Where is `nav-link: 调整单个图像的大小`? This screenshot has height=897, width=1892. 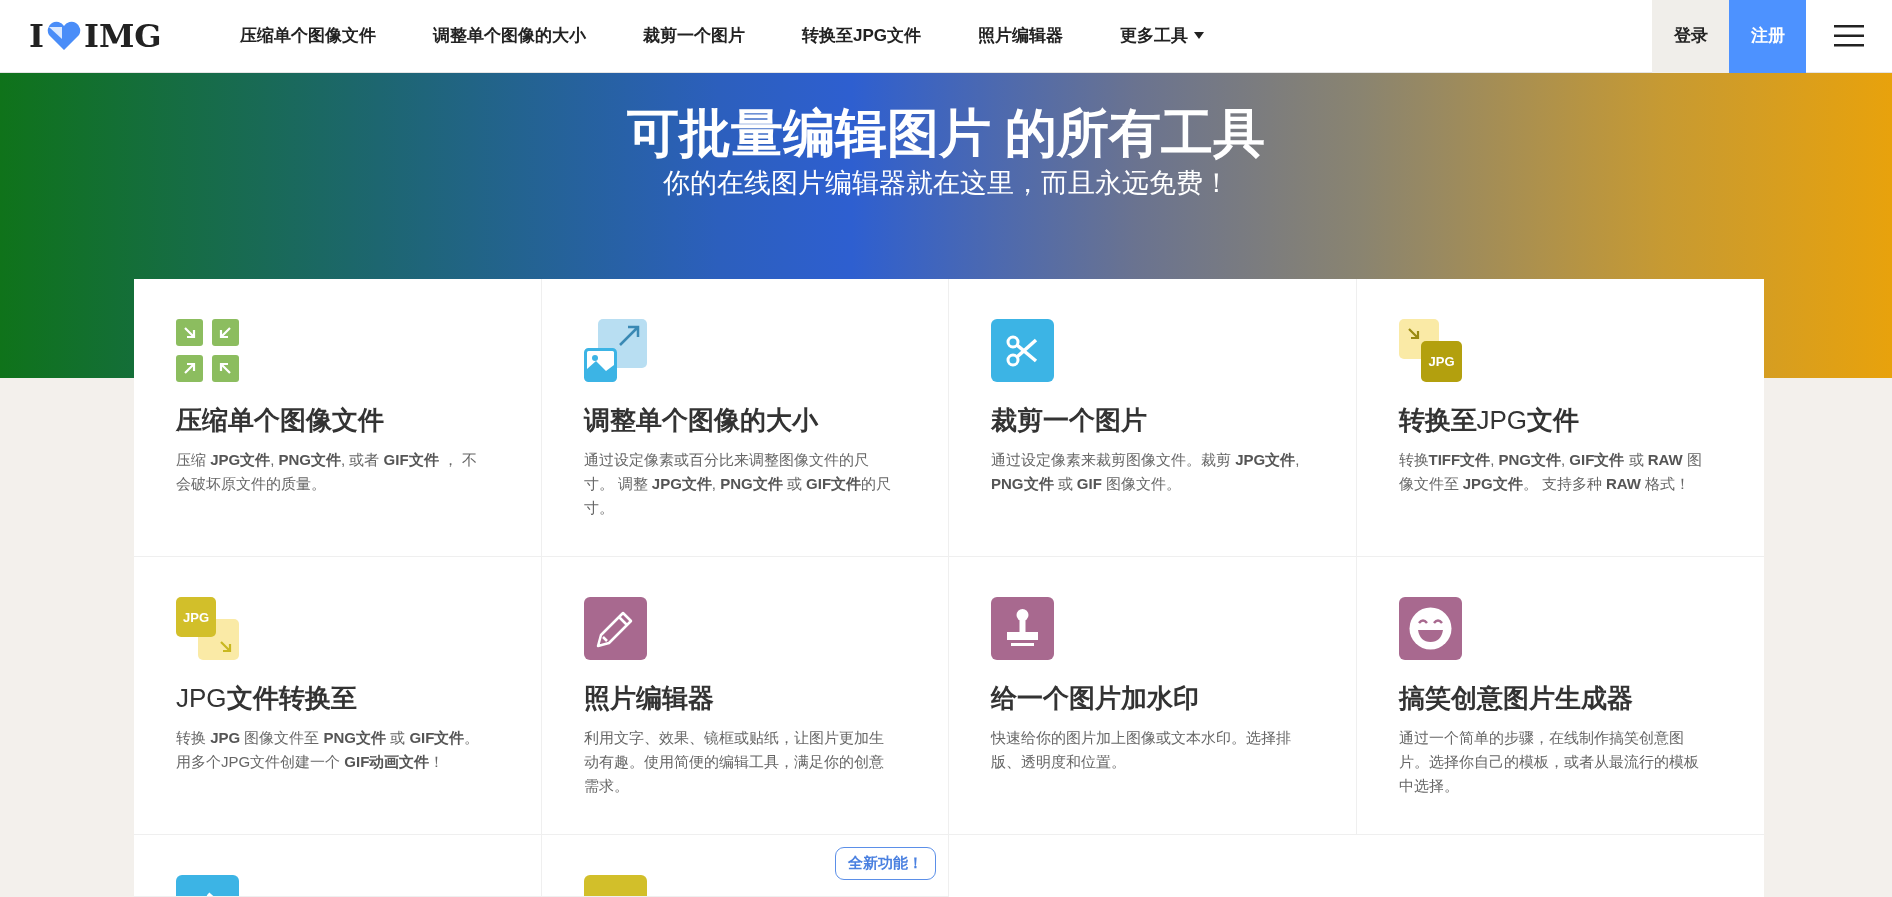
nav-link: 调整单个图像的大小 is located at coordinates (509, 36).